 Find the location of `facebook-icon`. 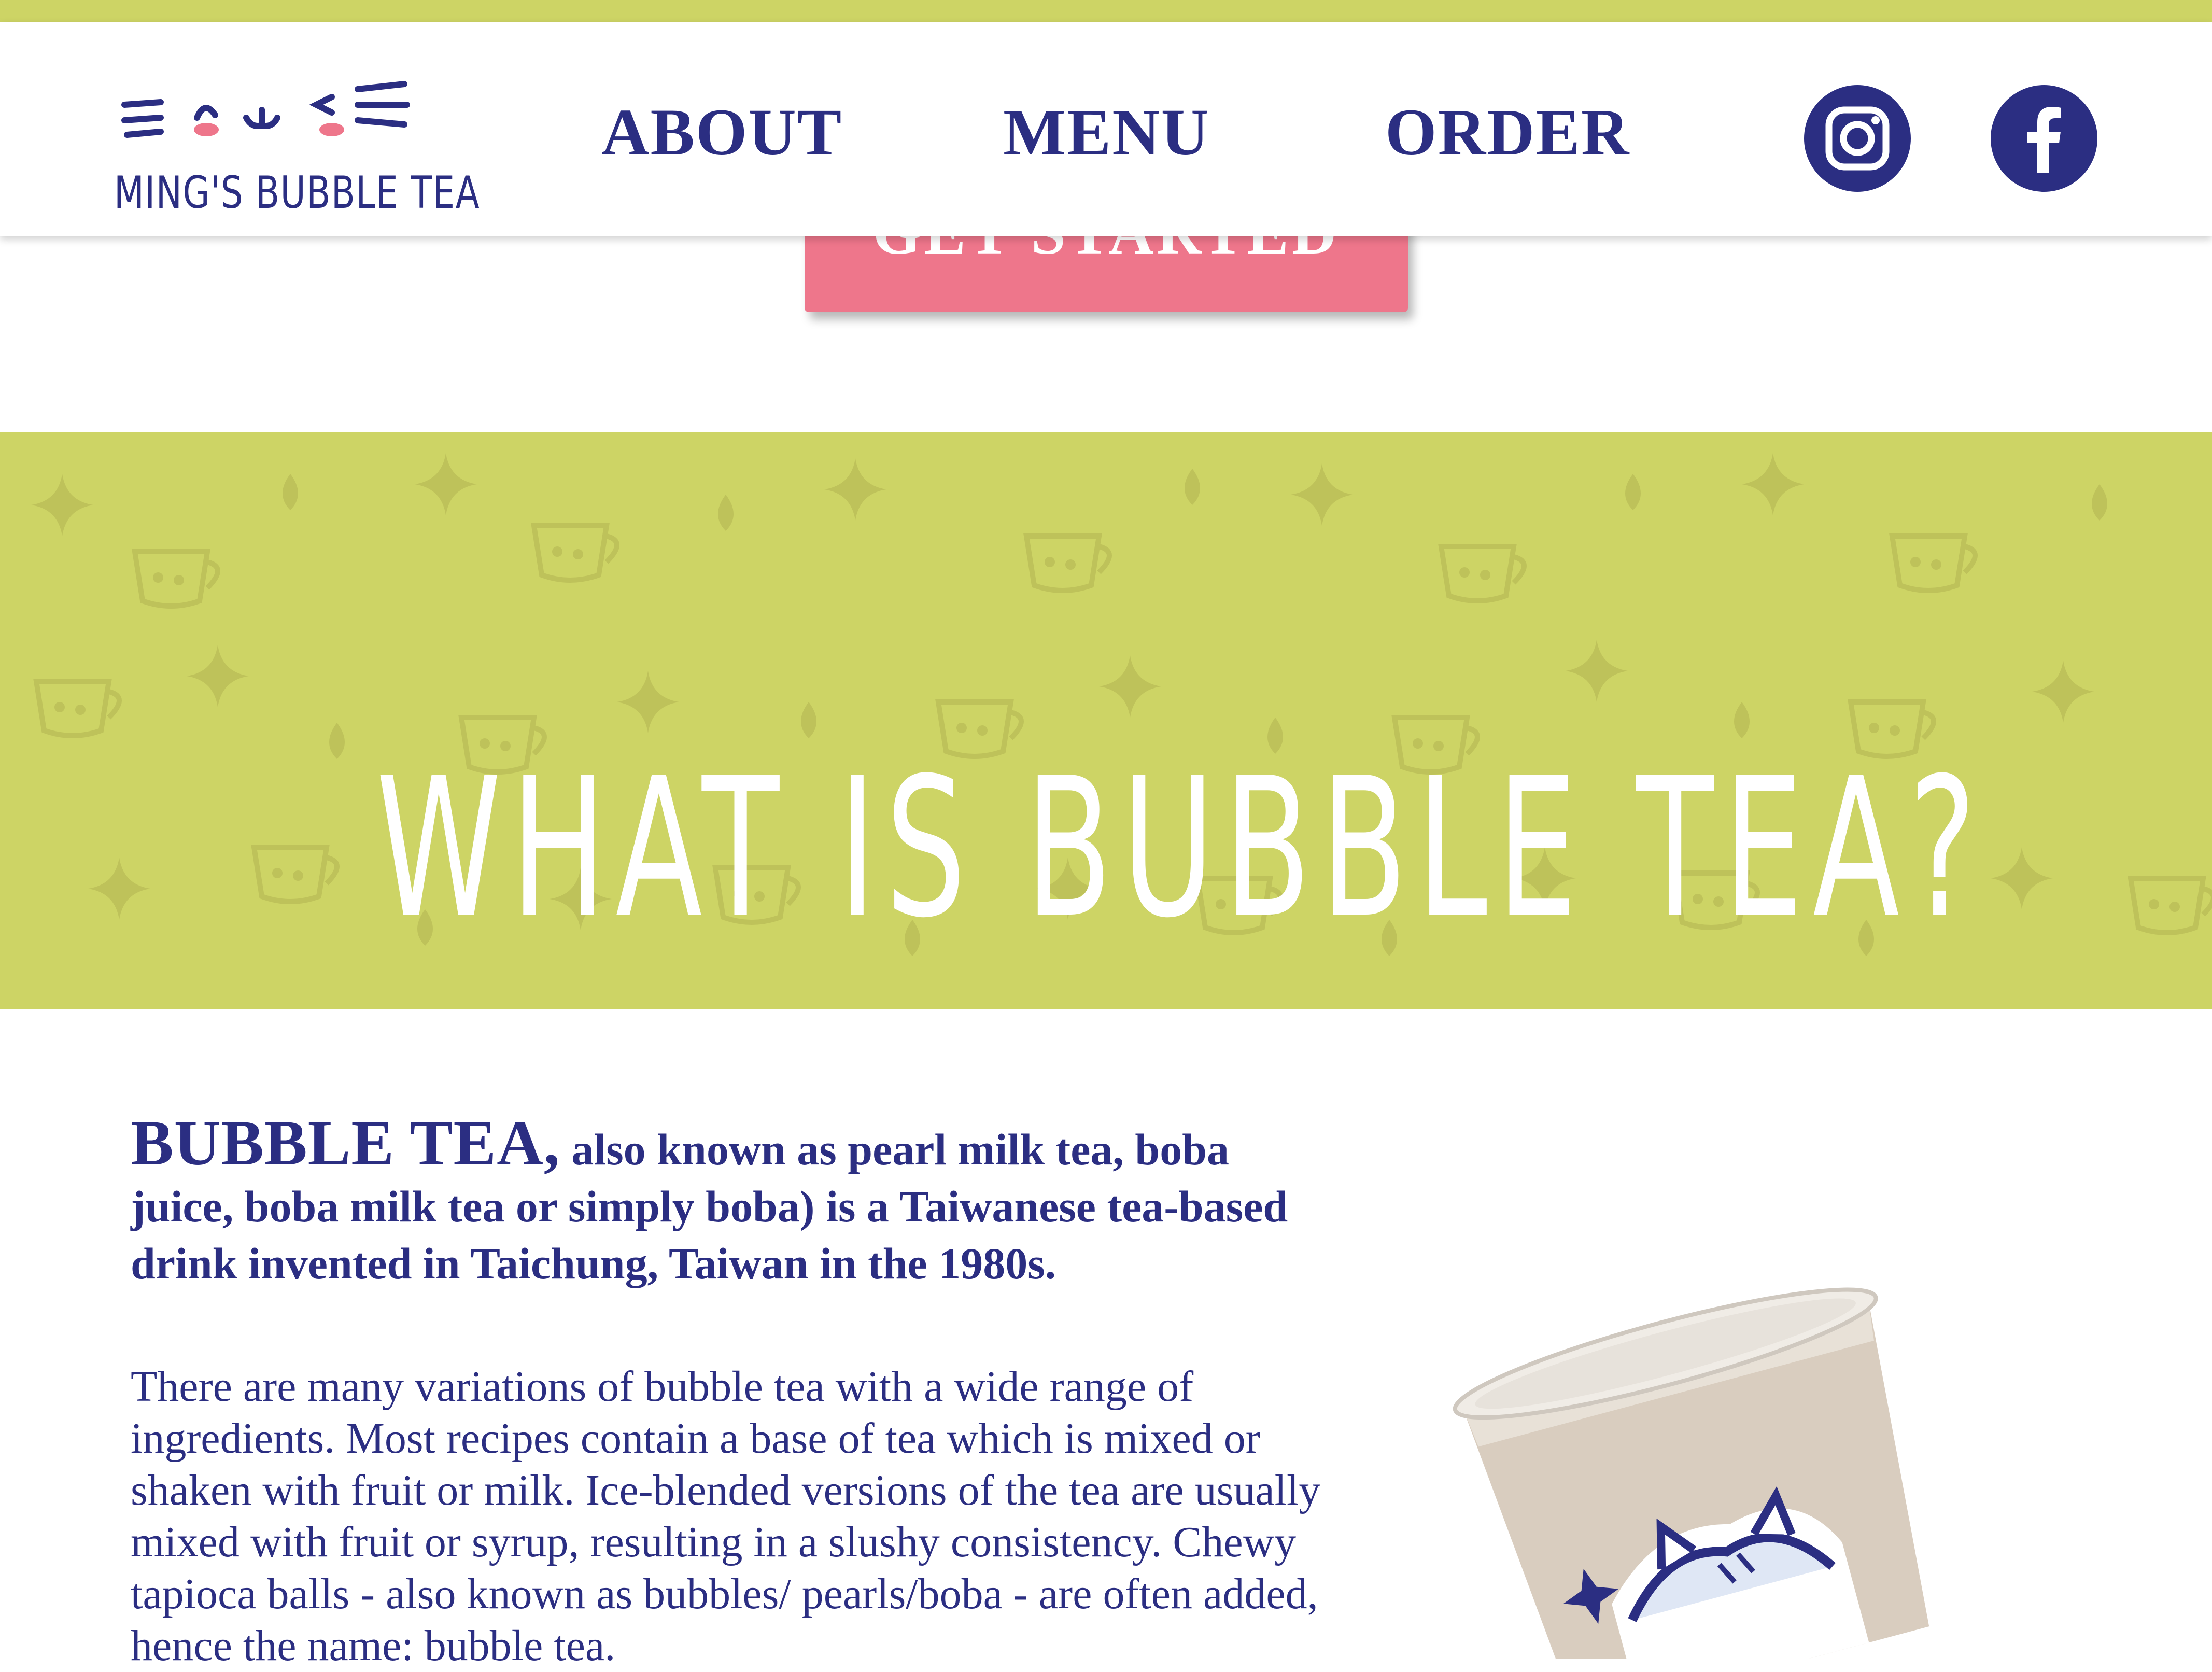

facebook-icon is located at coordinates (2044, 140).